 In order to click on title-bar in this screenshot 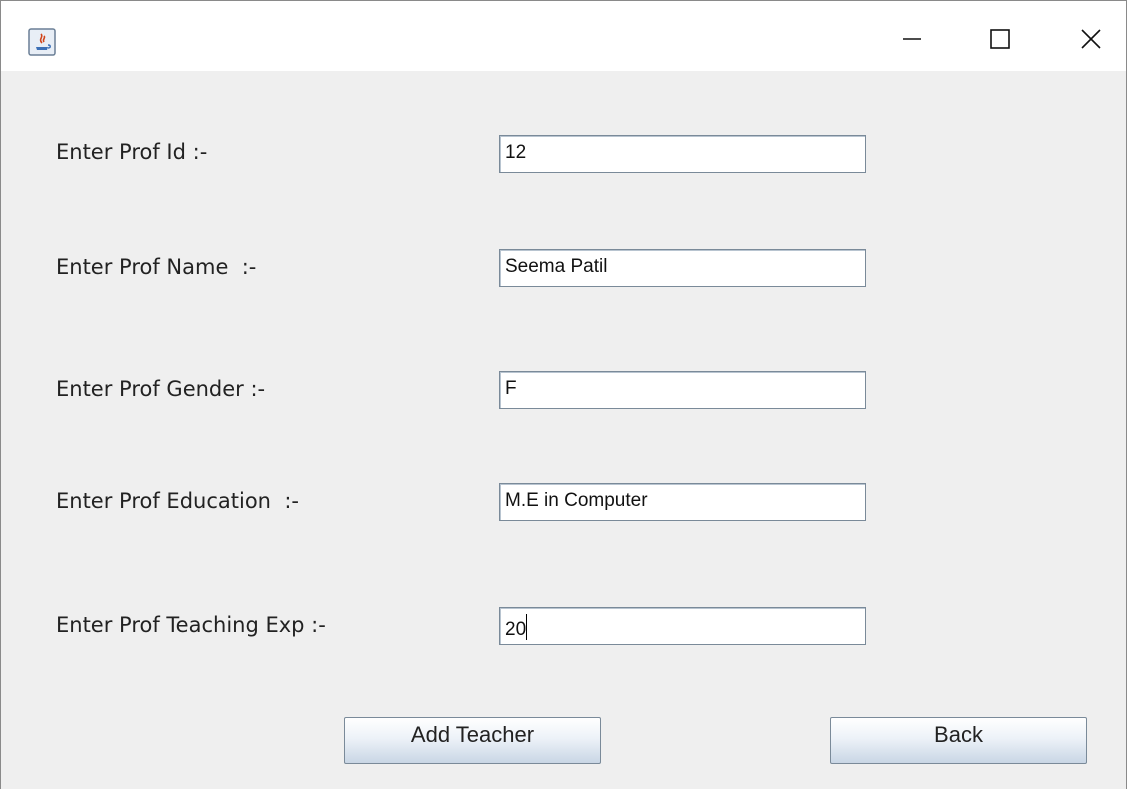, I will do `click(563, 36)`.